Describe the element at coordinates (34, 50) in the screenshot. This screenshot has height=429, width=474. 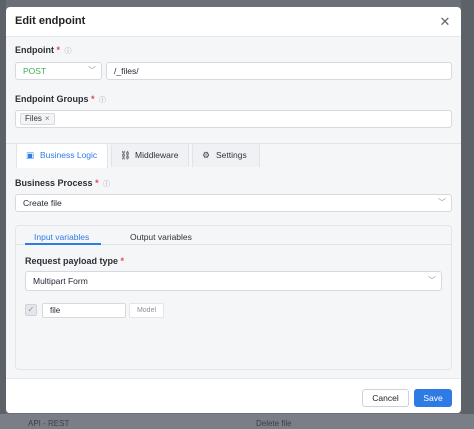
I see `endpoint-label-text: Endpoint` at that location.